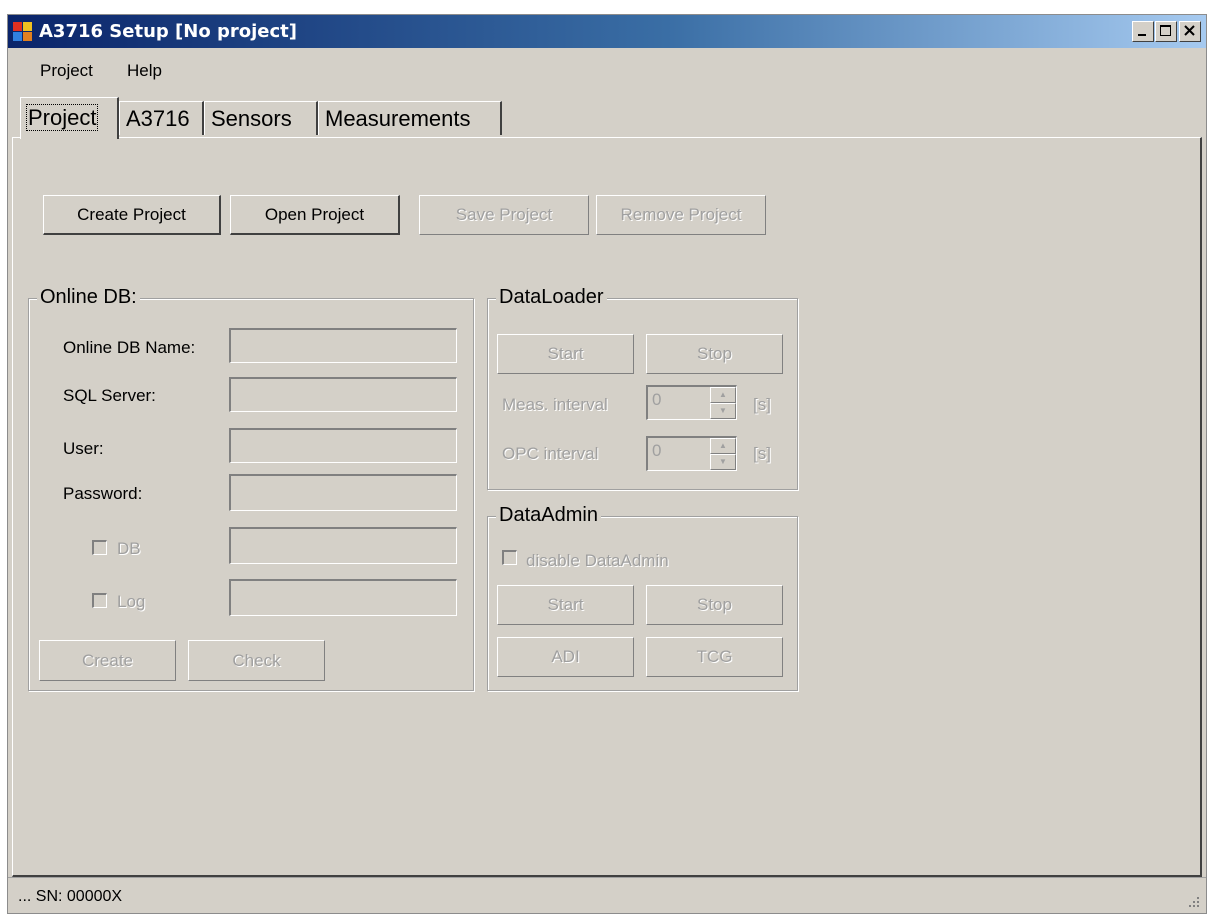 The height and width of the screenshot is (914, 1211). I want to click on user-label: User:, so click(83, 448).